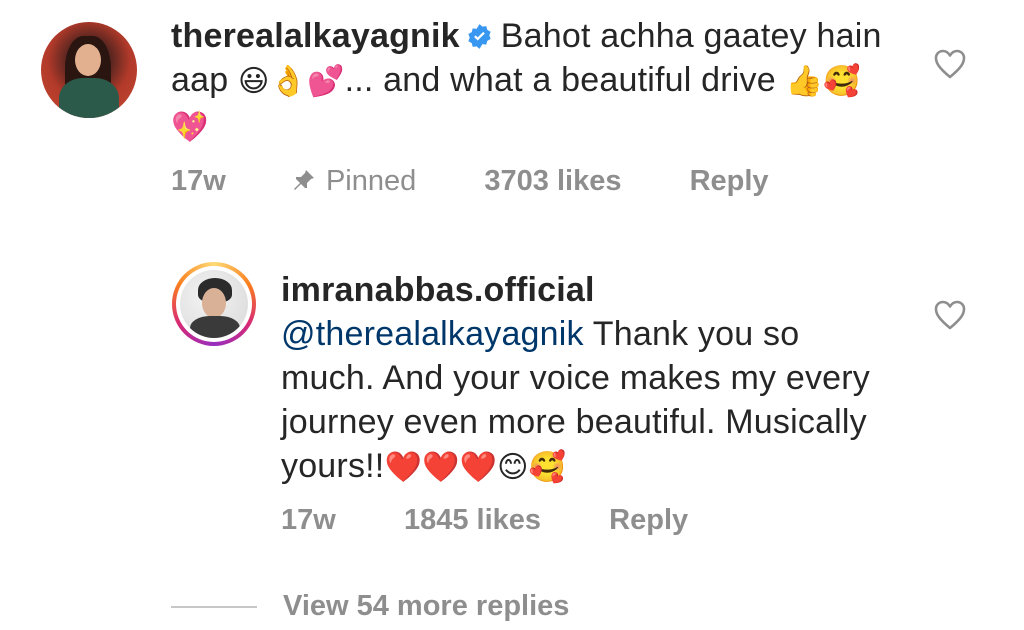 This screenshot has height=630, width=1024. I want to click on view-more-replies: View 54 more replies, so click(370, 610).